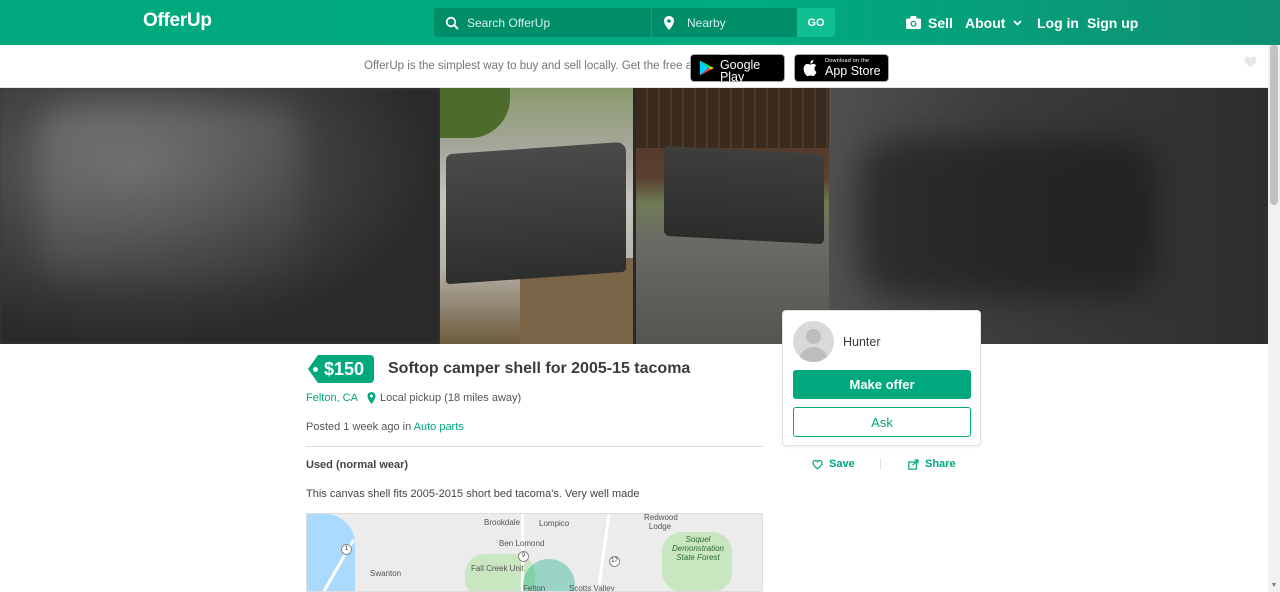 This screenshot has width=1280, height=592. Describe the element at coordinates (661, 522) in the screenshot. I see `map-label-redwood-lodge: Redwood Lodge` at that location.